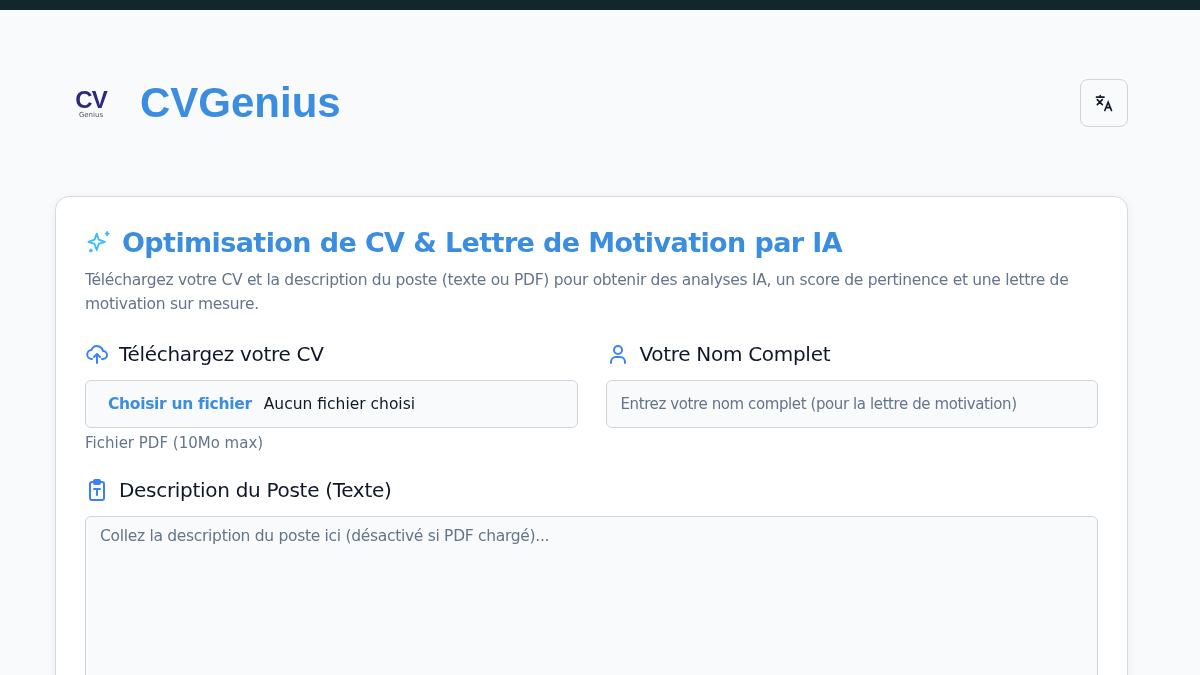 The image size is (1200, 675). What do you see at coordinates (851, 404) in the screenshot?
I see `name-input-field: Entrez votre nom complet (pour la lettre de motivation)` at bounding box center [851, 404].